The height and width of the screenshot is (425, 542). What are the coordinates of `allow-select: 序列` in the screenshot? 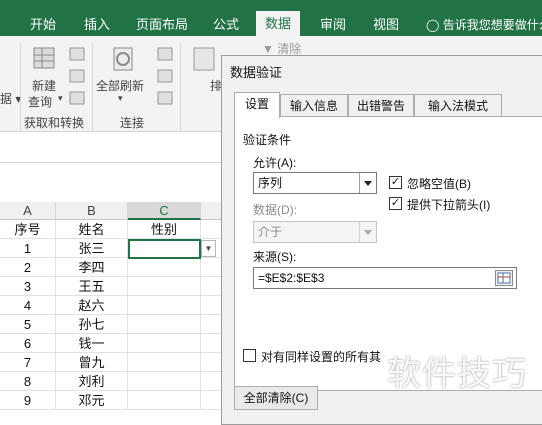 It's located at (315, 183).